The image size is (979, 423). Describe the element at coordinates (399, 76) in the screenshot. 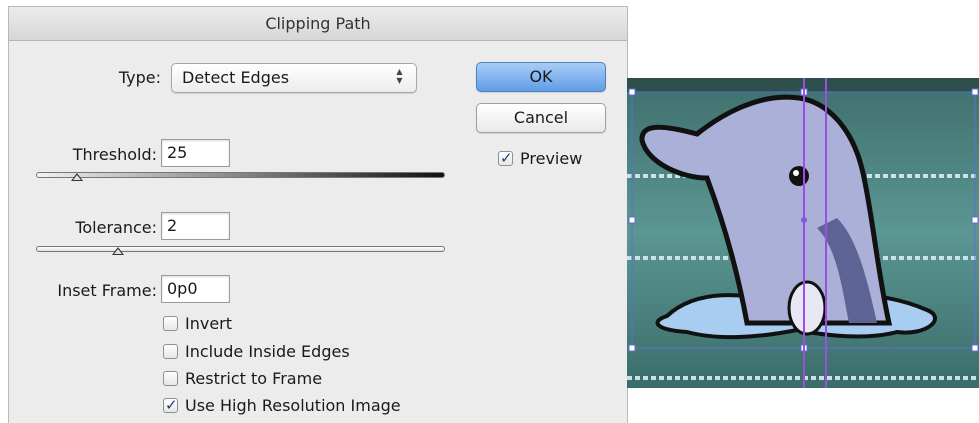

I see `select-arrows-icon: ▲▼` at that location.